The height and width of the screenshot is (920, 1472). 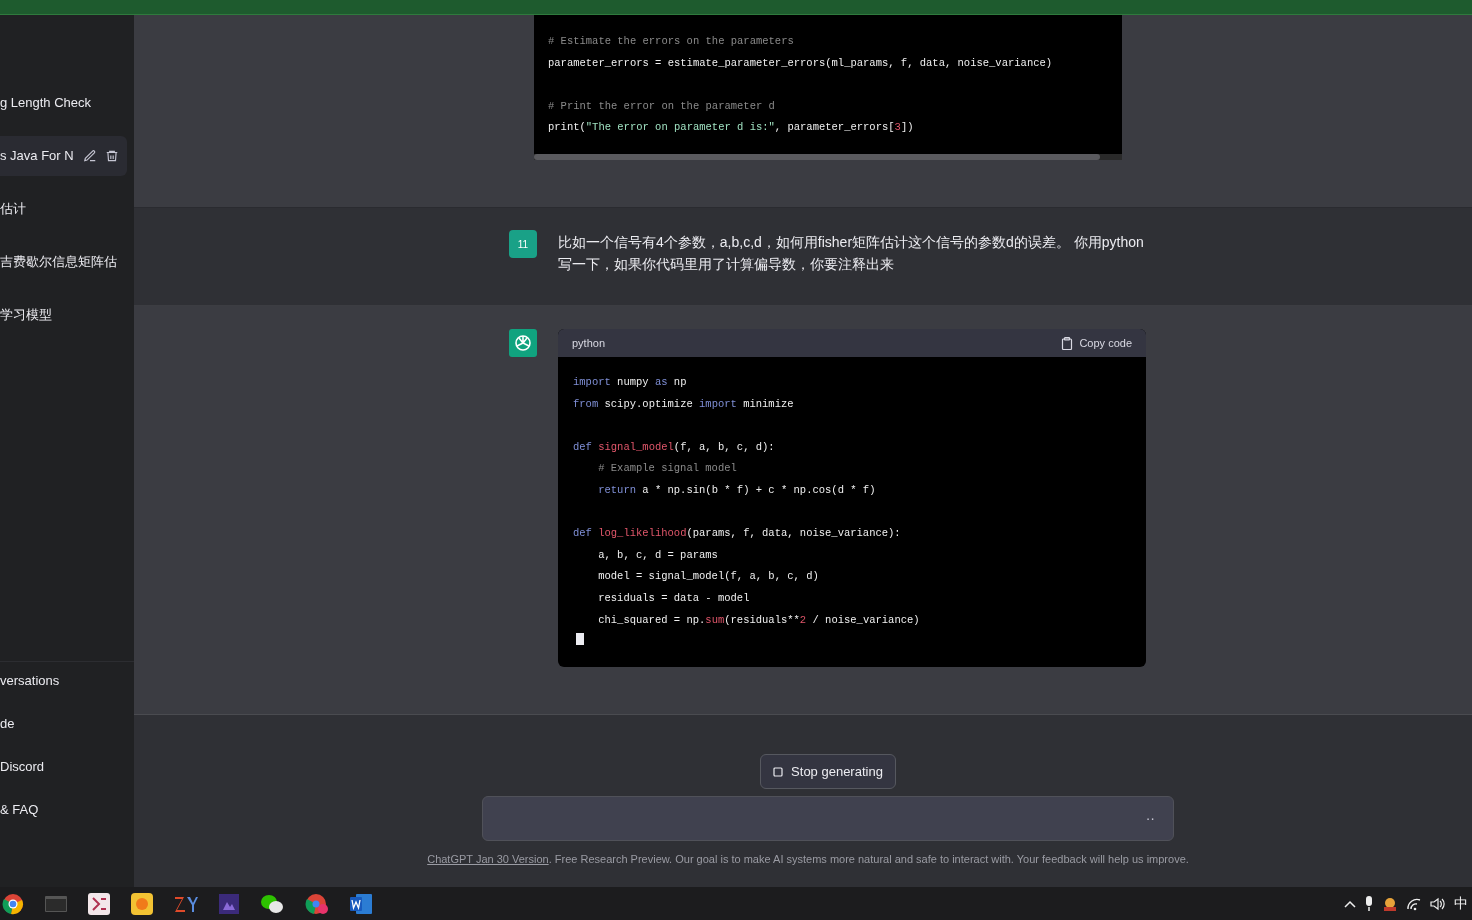 What do you see at coordinates (817, 157) in the screenshot?
I see `scrollbar-thumb` at bounding box center [817, 157].